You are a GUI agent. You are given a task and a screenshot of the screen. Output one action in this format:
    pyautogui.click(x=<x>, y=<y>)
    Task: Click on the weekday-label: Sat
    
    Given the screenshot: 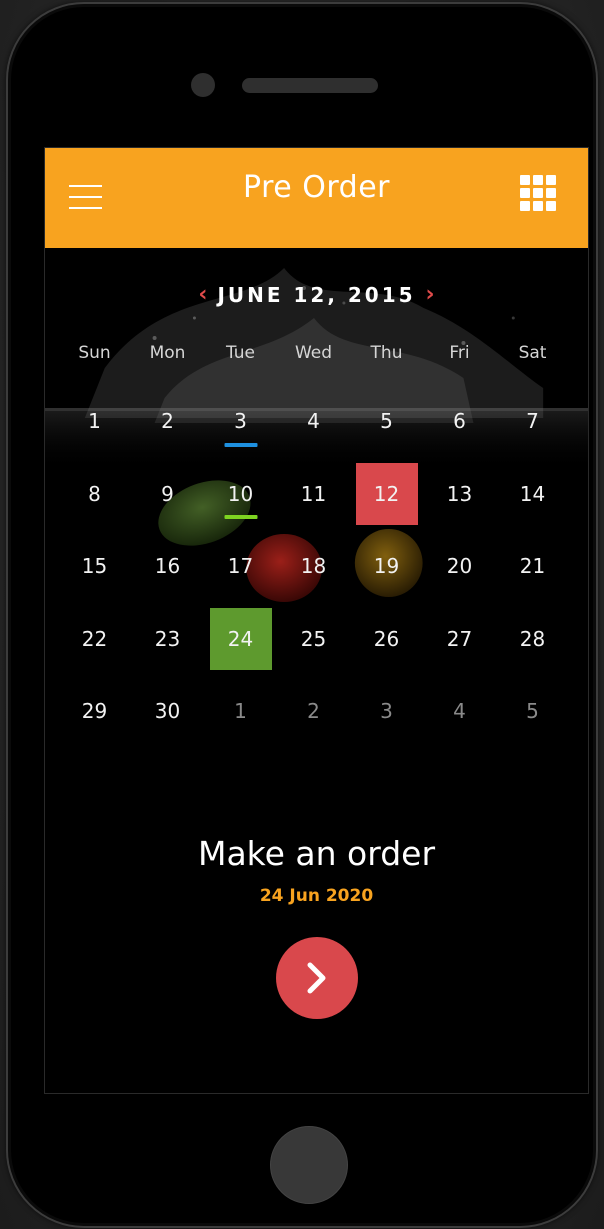 What is the action you would take?
    pyautogui.click(x=532, y=353)
    